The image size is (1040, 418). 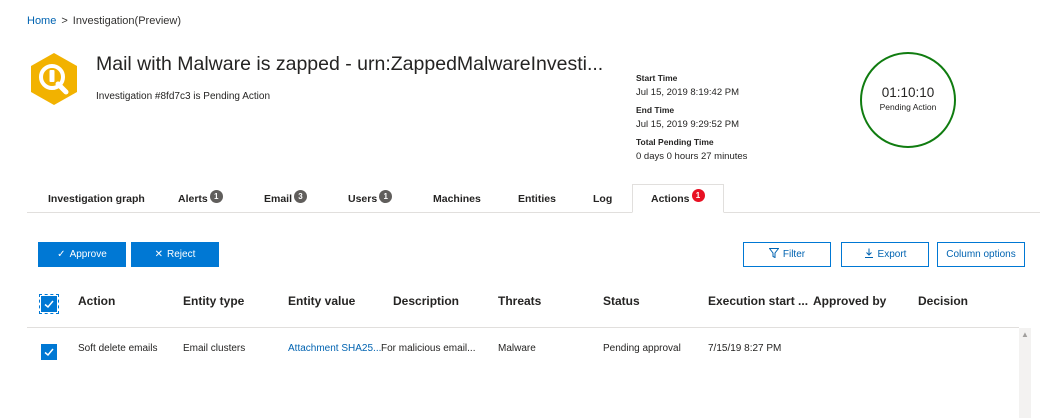 What do you see at coordinates (193, 199) in the screenshot?
I see `tab-label: Alerts` at bounding box center [193, 199].